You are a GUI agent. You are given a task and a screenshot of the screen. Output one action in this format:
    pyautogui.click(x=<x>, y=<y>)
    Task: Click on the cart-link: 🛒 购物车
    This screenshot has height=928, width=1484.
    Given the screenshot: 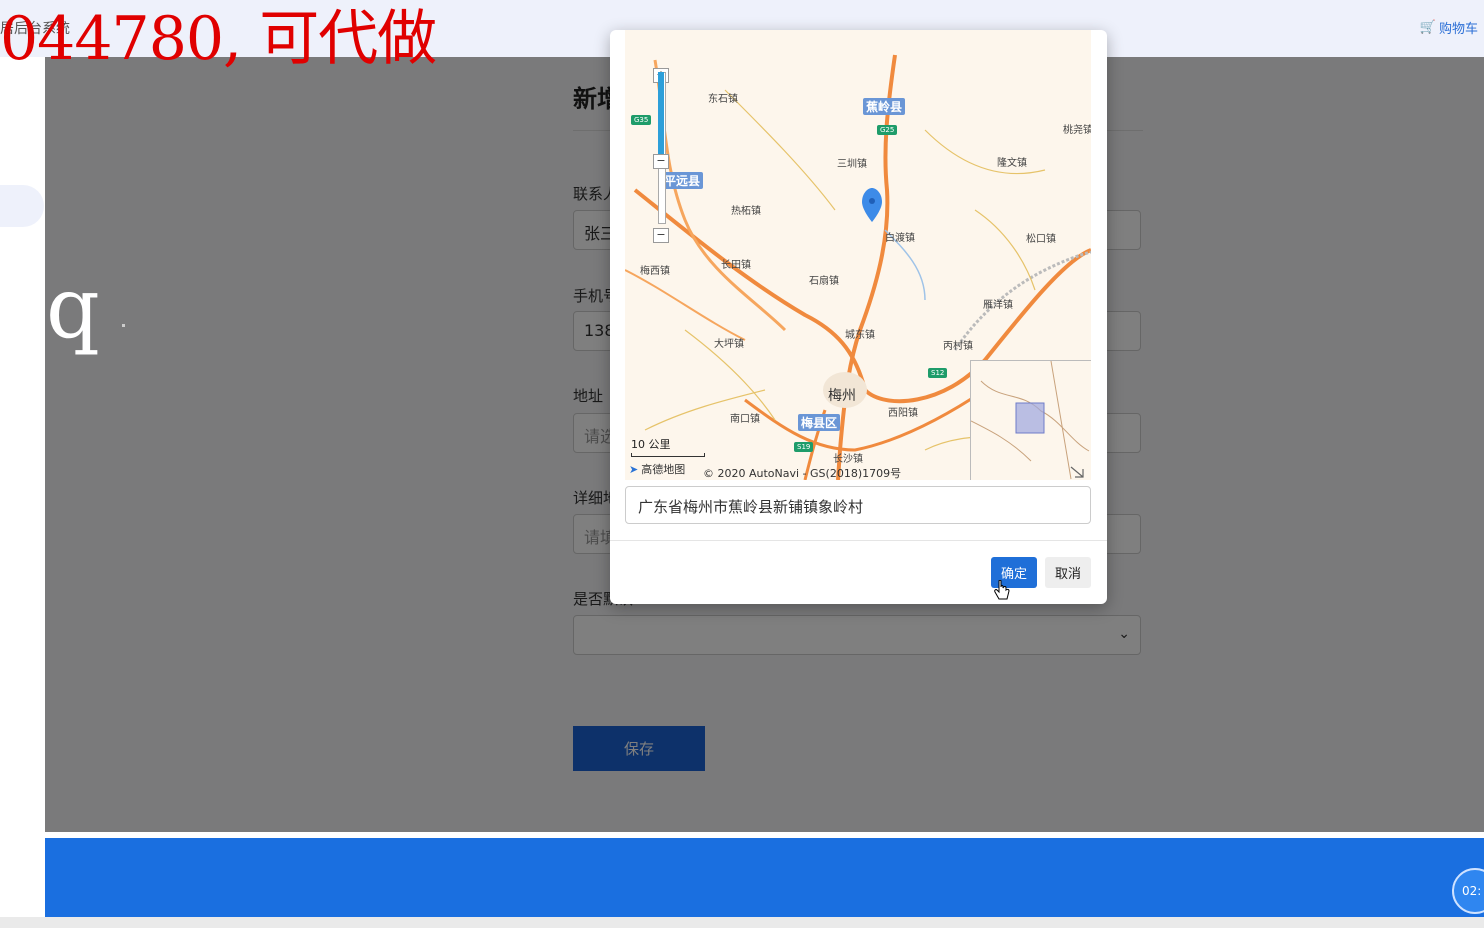 What is the action you would take?
    pyautogui.click(x=1449, y=27)
    